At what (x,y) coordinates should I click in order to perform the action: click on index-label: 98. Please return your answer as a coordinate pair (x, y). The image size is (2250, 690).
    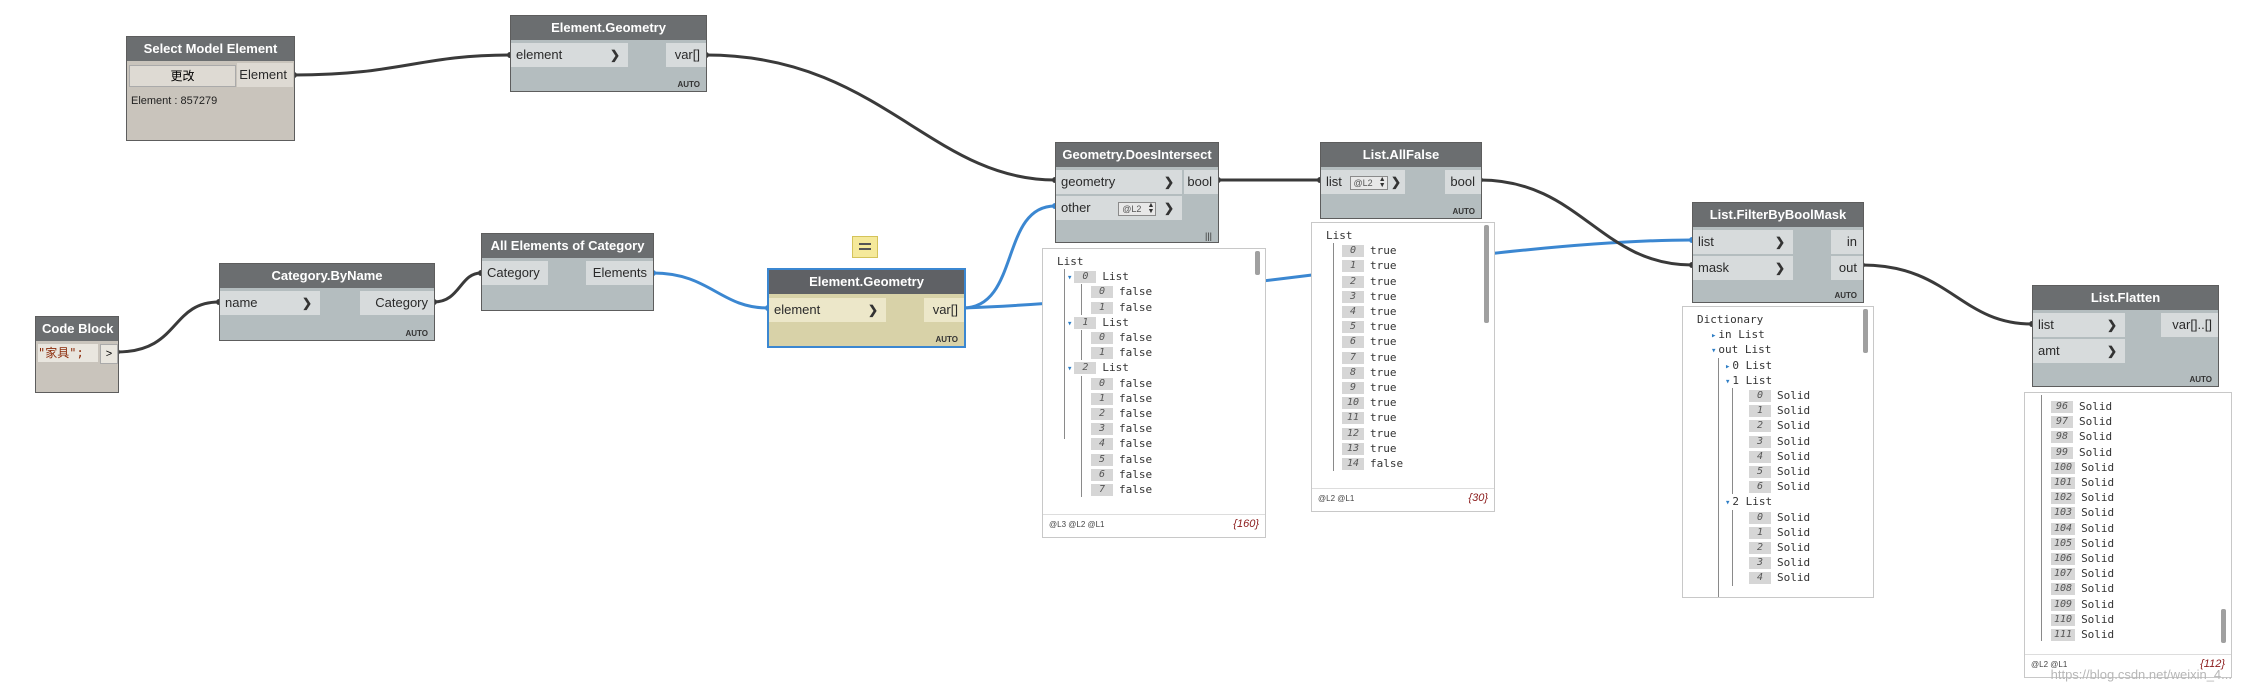
    Looking at the image, I should click on (2062, 437).